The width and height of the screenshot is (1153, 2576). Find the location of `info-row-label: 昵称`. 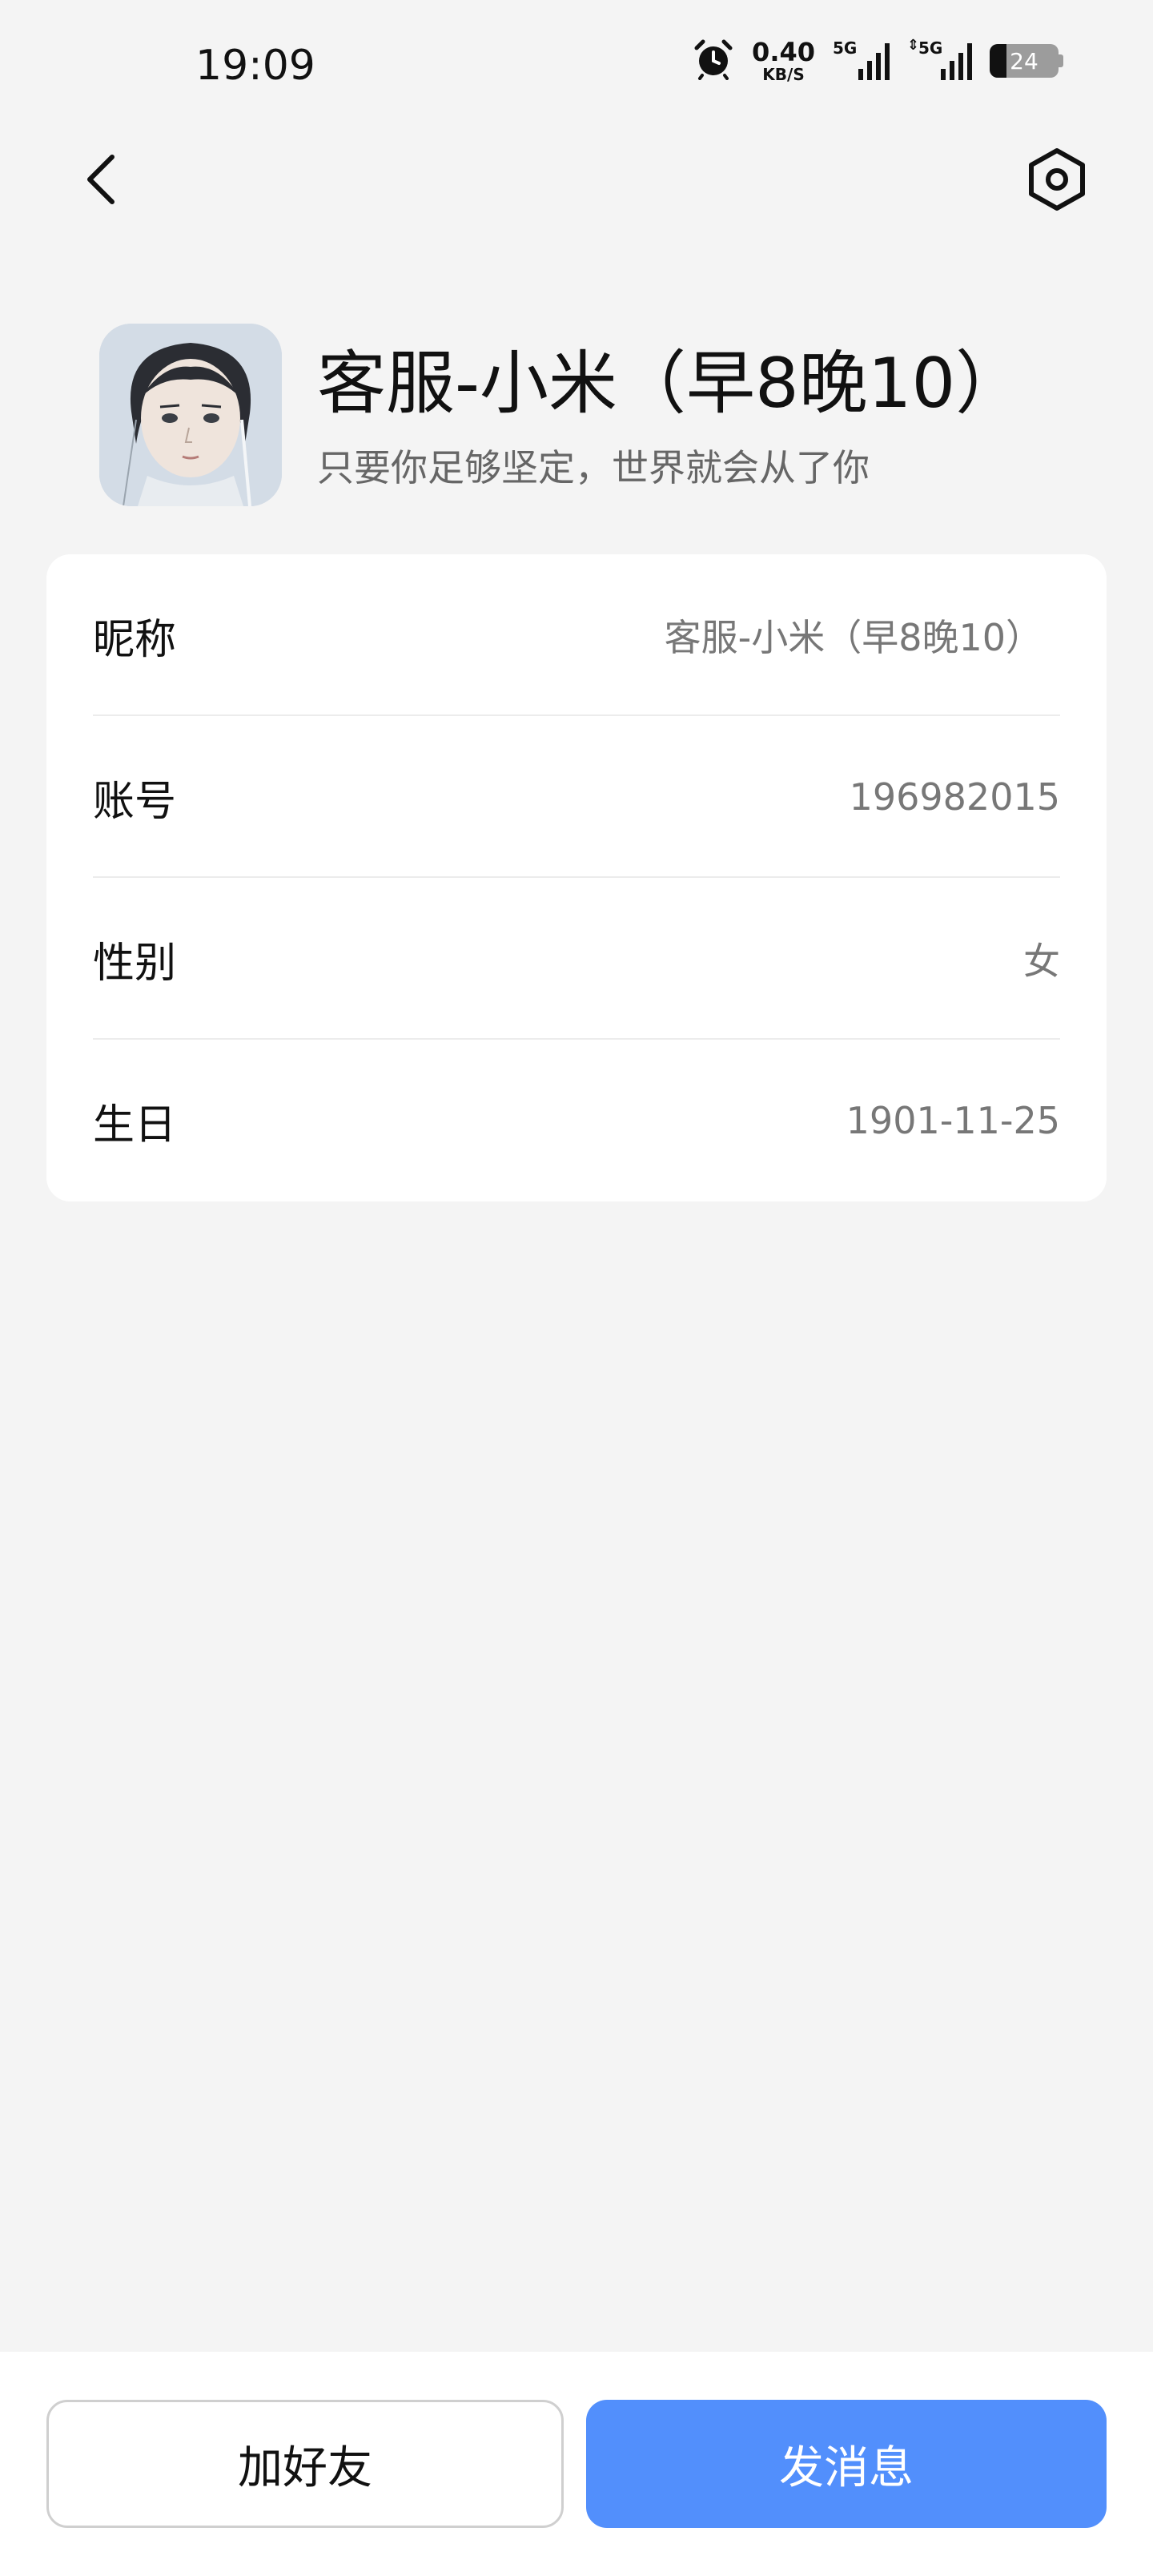

info-row-label: 昵称 is located at coordinates (135, 639).